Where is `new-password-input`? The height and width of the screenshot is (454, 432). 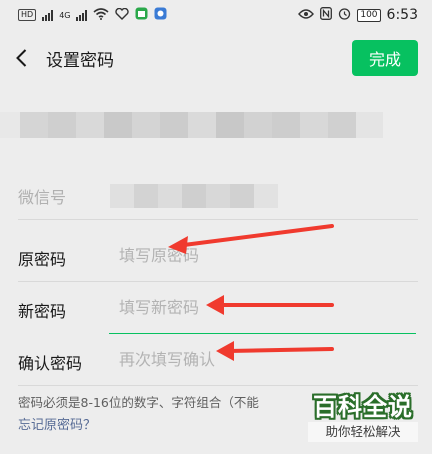
new-password-input is located at coordinates (264, 307).